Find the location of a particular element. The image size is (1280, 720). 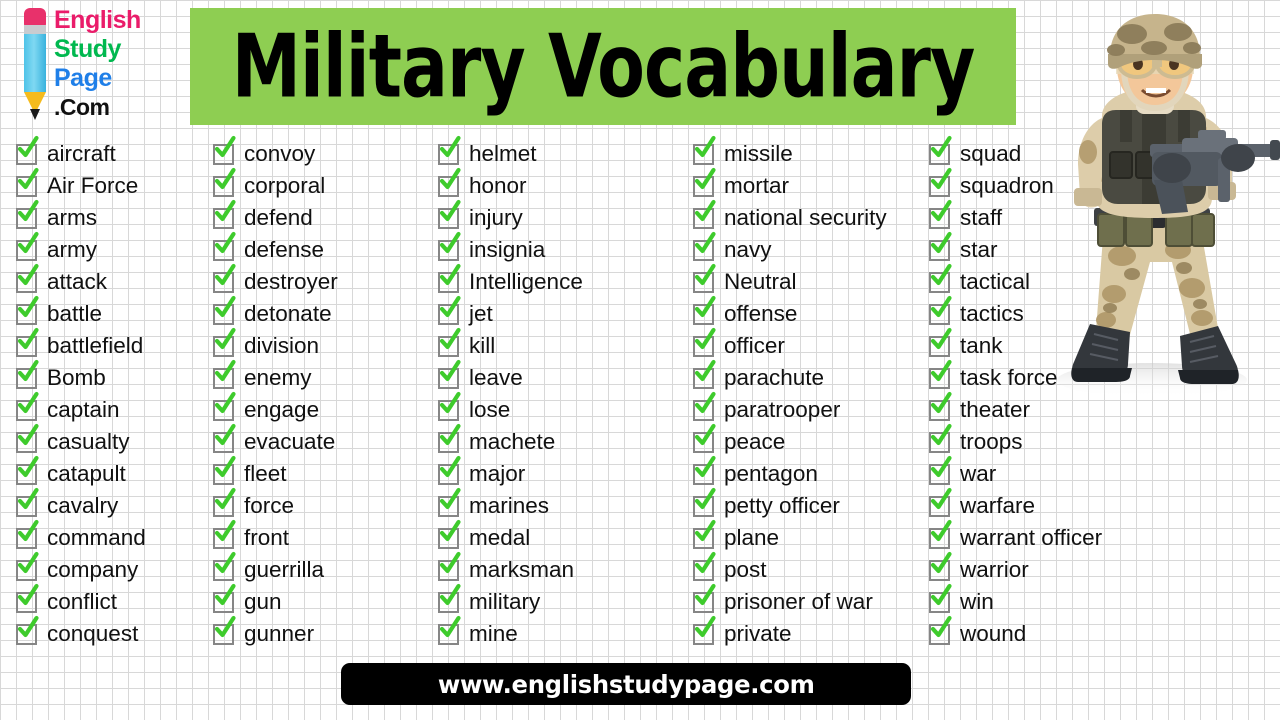

vocabulary-item: prisoner of war is located at coordinates (811, 600).